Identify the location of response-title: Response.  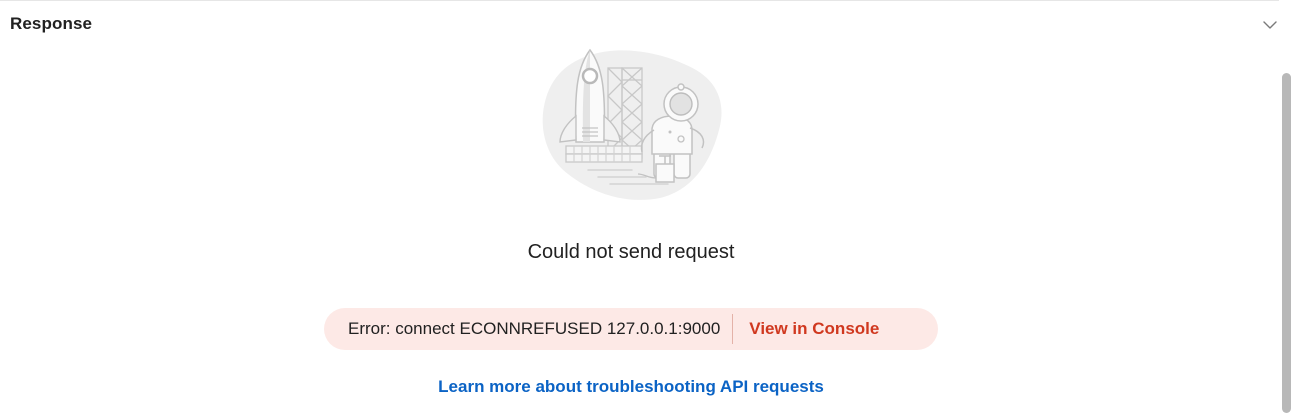
(51, 23).